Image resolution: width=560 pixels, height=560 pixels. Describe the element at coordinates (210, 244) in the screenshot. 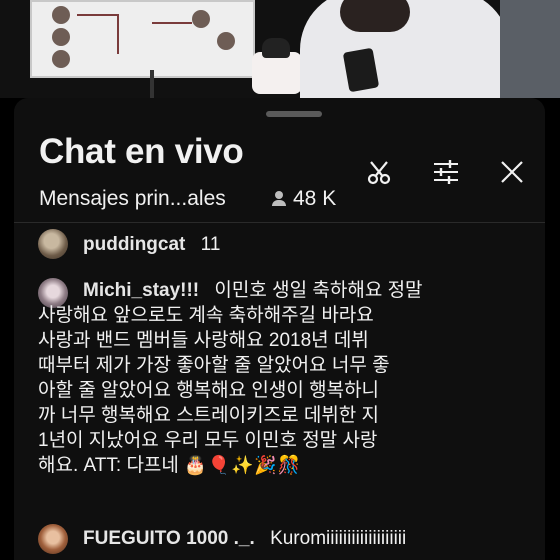

I see `message-text: 11` at that location.